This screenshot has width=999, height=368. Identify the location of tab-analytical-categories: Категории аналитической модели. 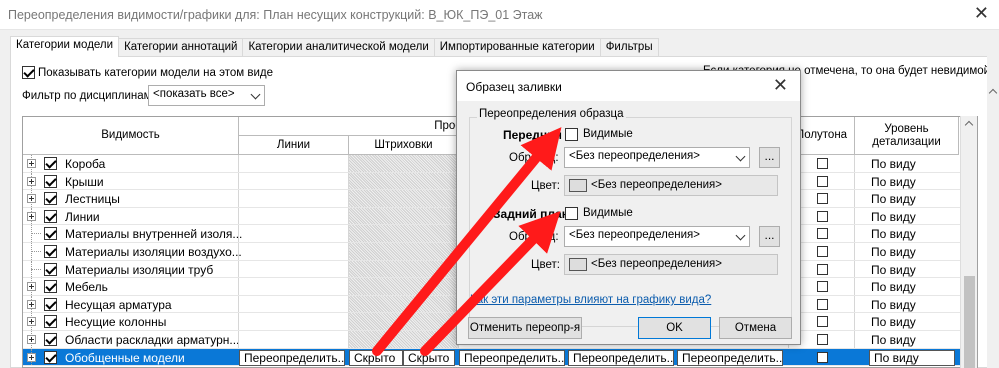
(338, 47).